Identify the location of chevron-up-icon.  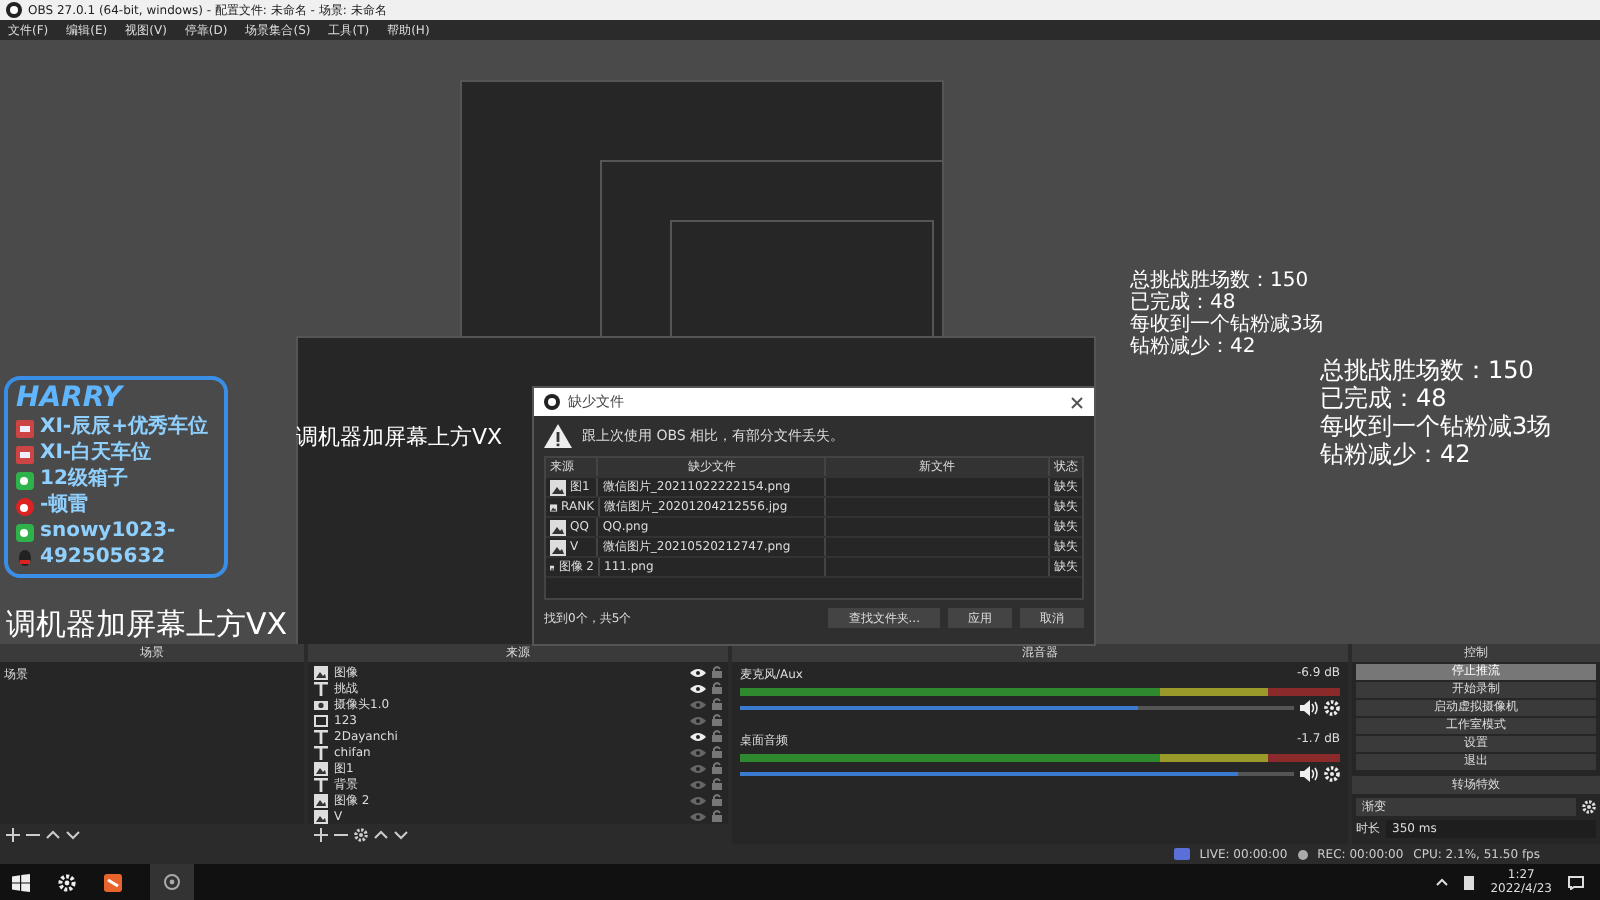
(1442, 882).